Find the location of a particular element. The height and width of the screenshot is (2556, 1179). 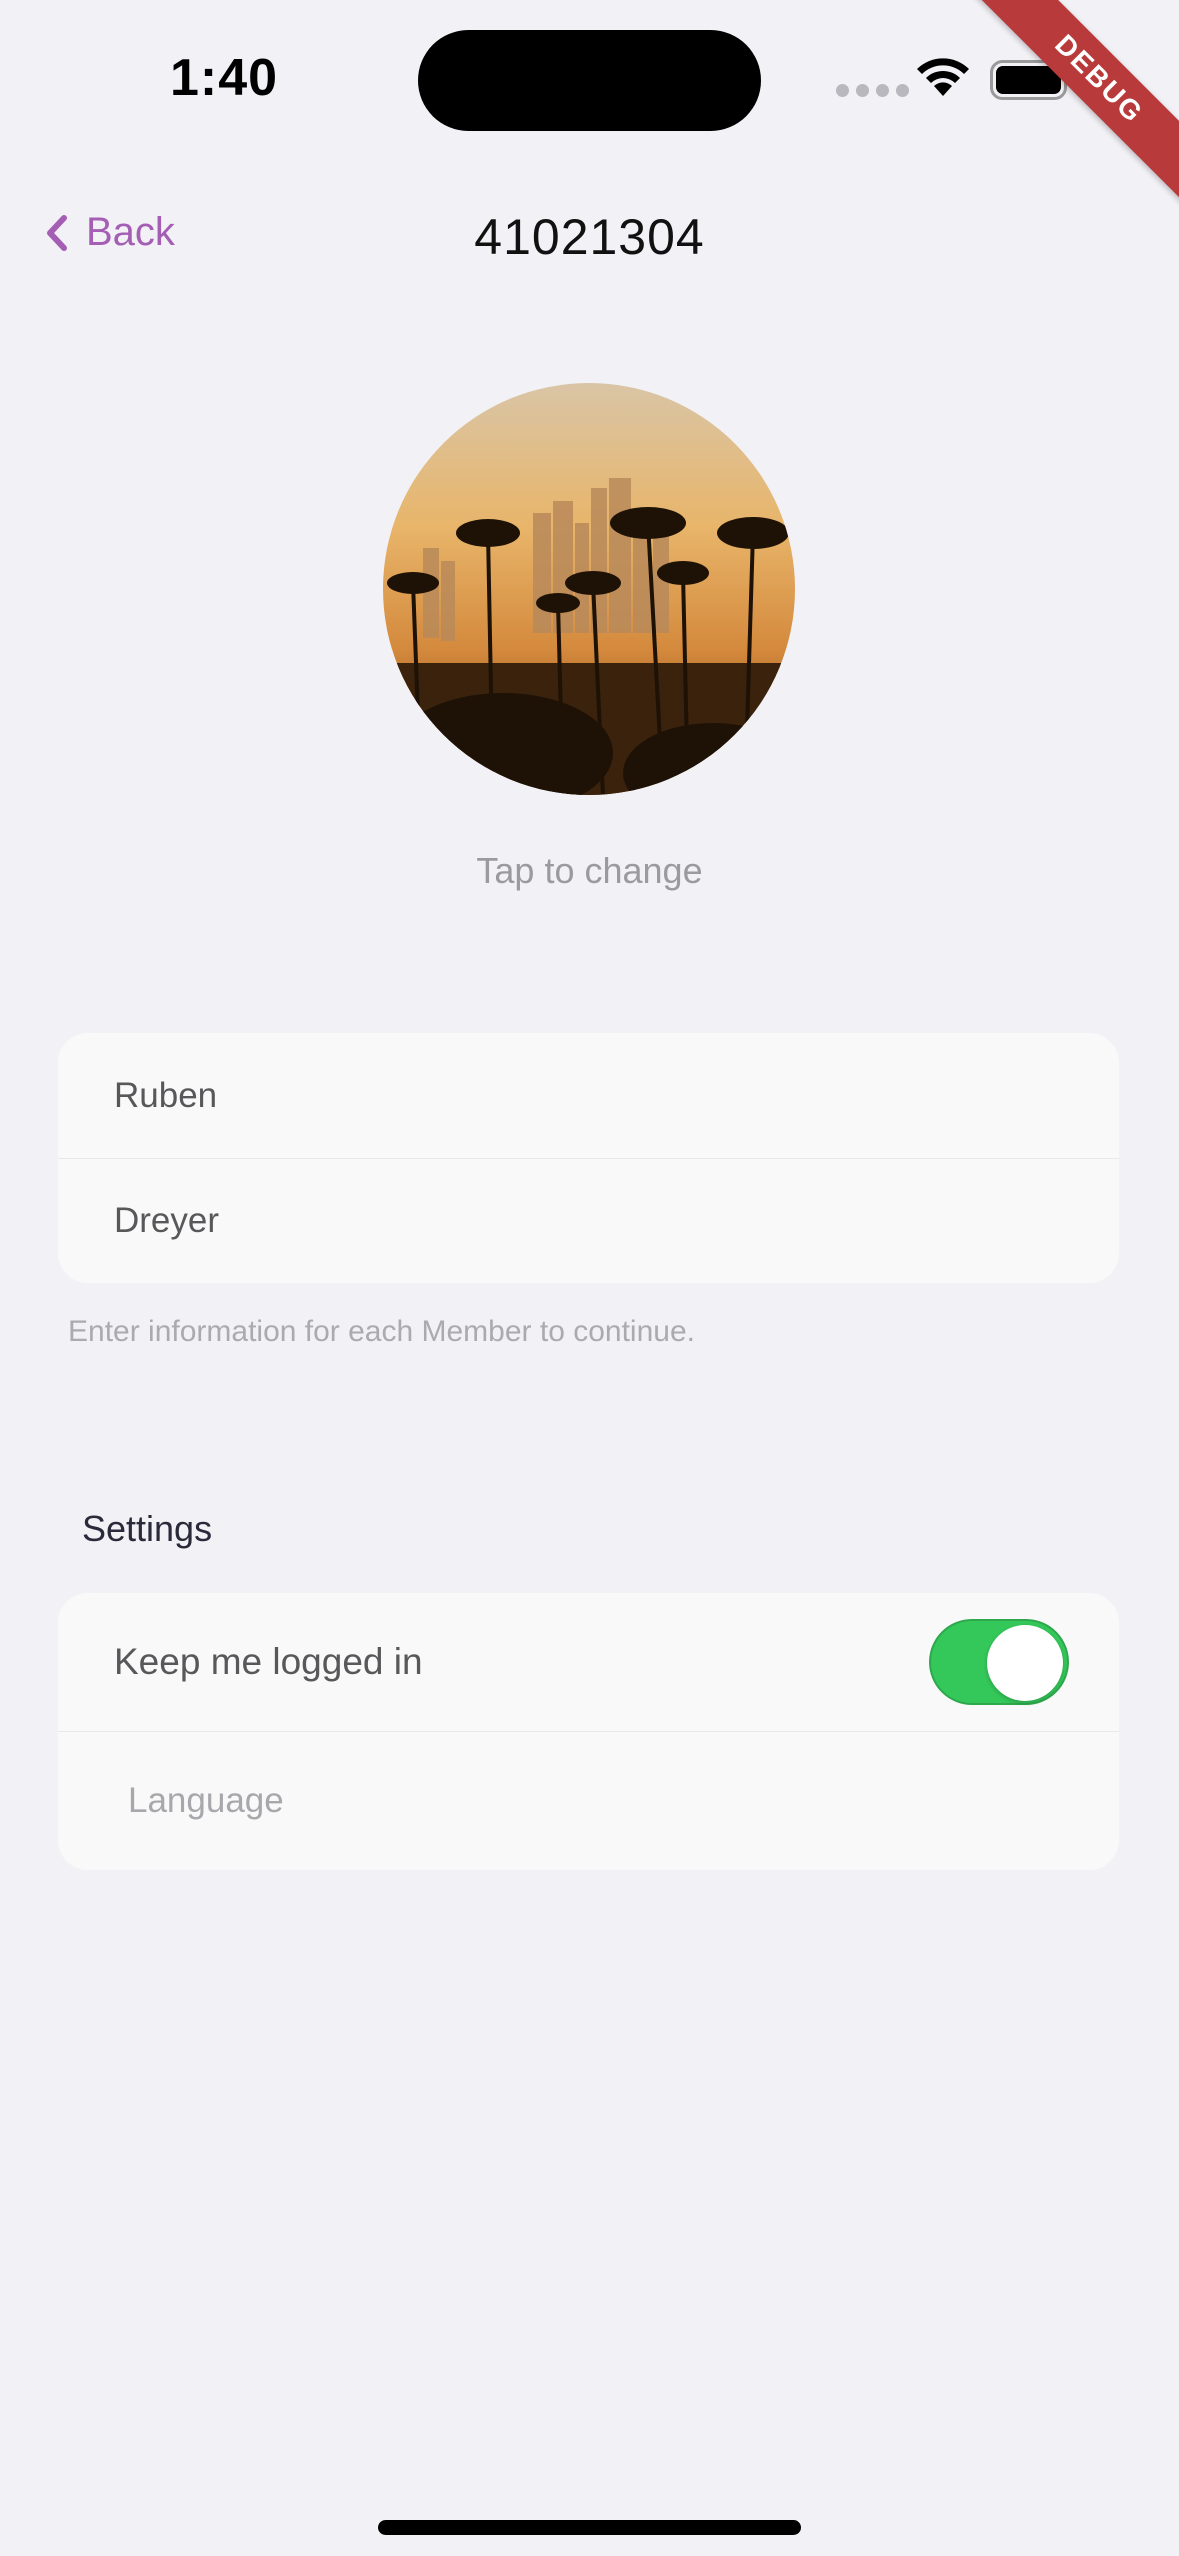

keep-logged-in-row: Keep me logged in is located at coordinates (588, 1662).